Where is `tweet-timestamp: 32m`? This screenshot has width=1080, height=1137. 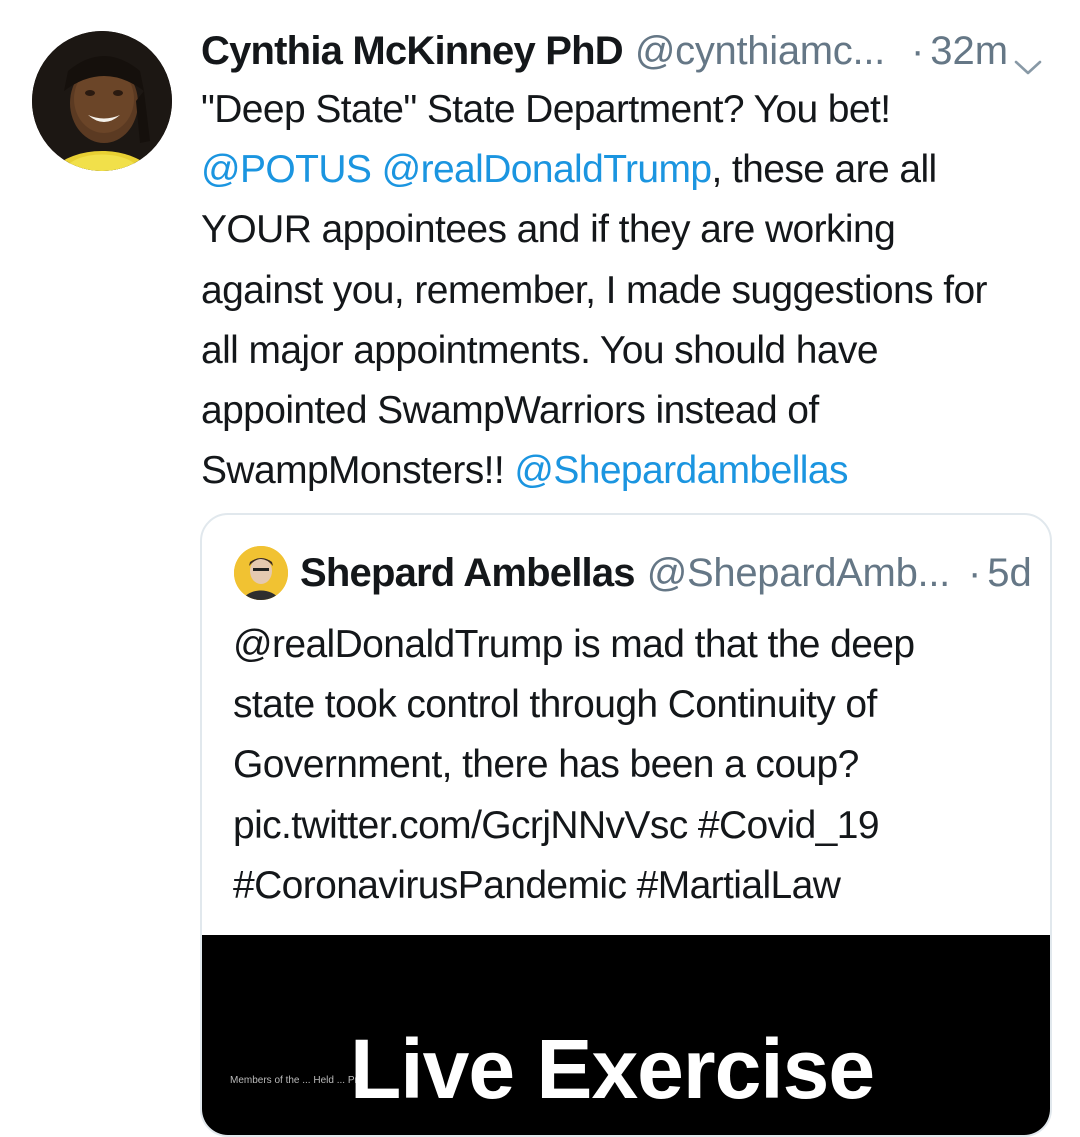
tweet-timestamp: 32m is located at coordinates (969, 51).